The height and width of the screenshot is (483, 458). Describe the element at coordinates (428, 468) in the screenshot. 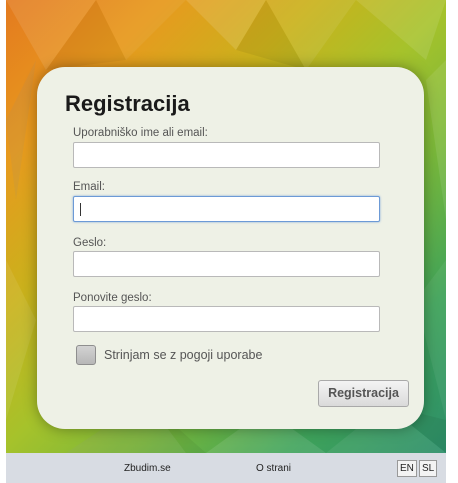

I see `language-sl-button: SL` at that location.